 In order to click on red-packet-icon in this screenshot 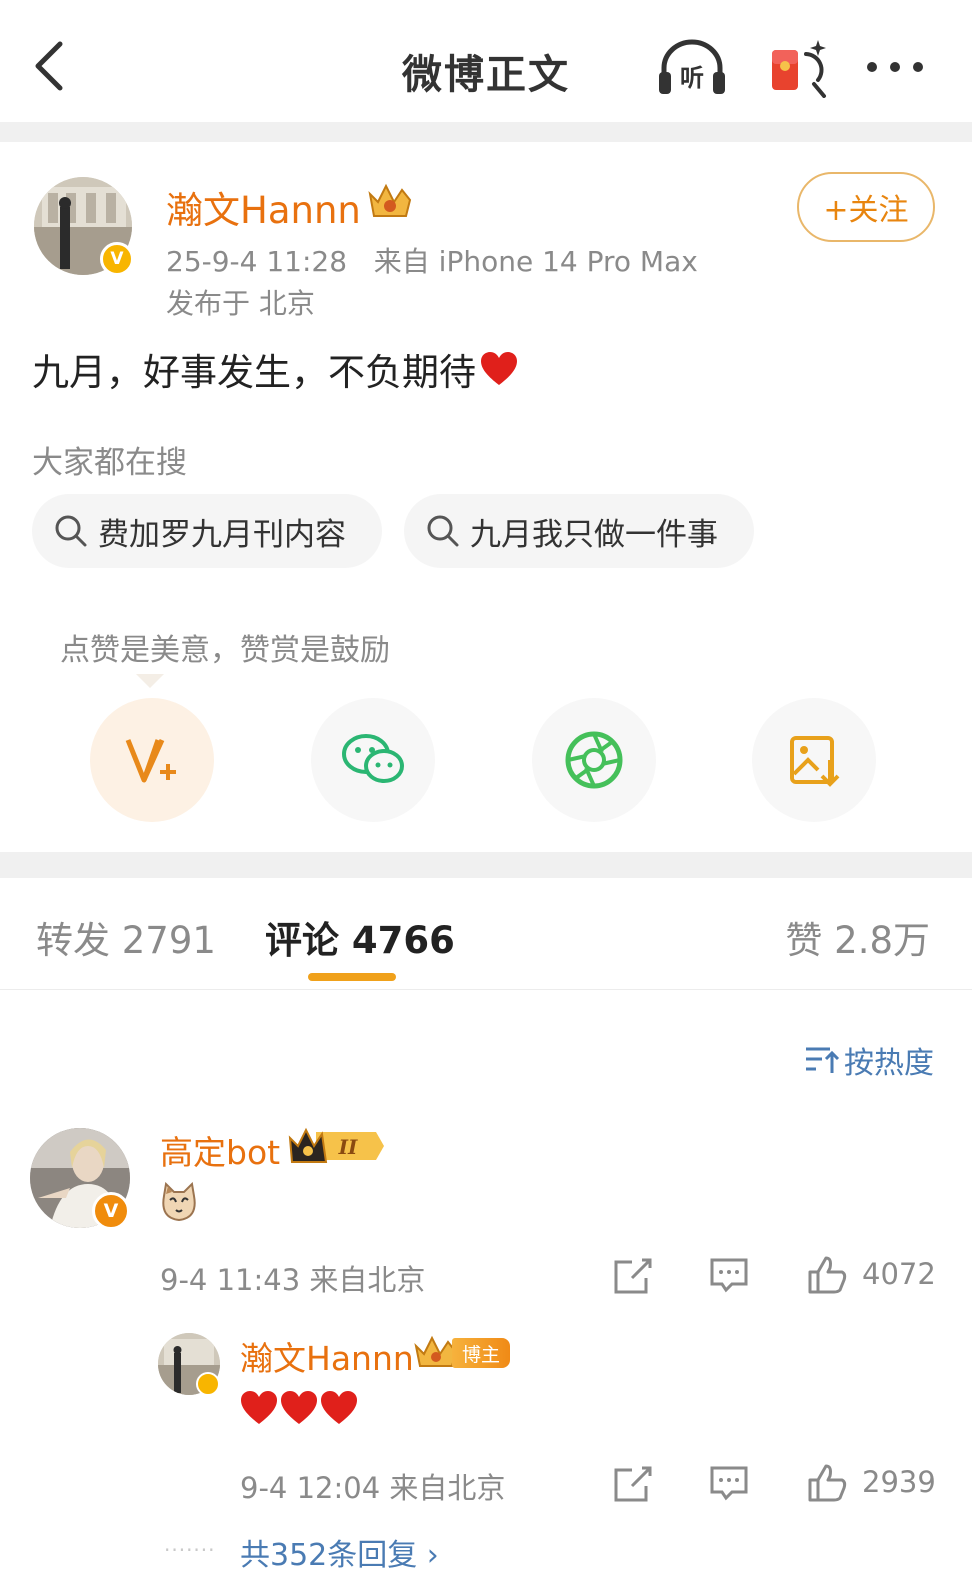, I will do `click(797, 68)`.